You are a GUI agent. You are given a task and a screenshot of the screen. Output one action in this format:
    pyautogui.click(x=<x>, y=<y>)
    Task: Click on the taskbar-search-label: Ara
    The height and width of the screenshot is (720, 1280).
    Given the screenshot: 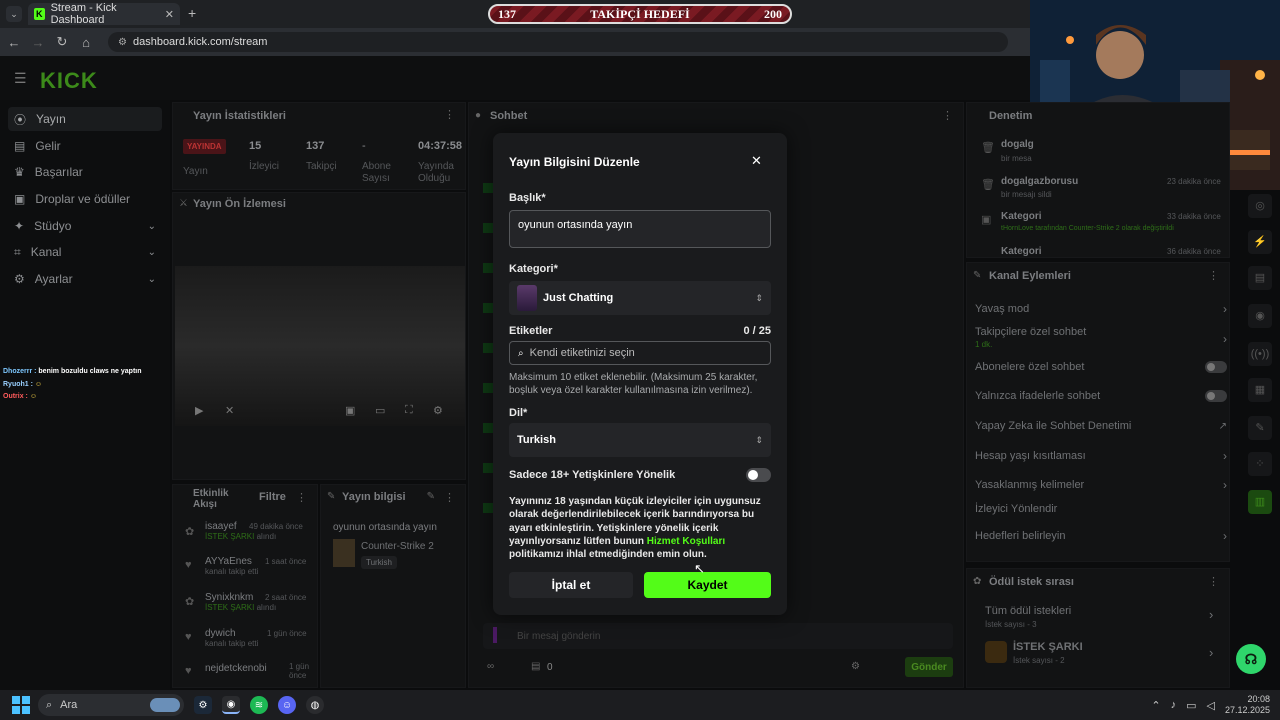 What is the action you would take?
    pyautogui.click(x=69, y=705)
    